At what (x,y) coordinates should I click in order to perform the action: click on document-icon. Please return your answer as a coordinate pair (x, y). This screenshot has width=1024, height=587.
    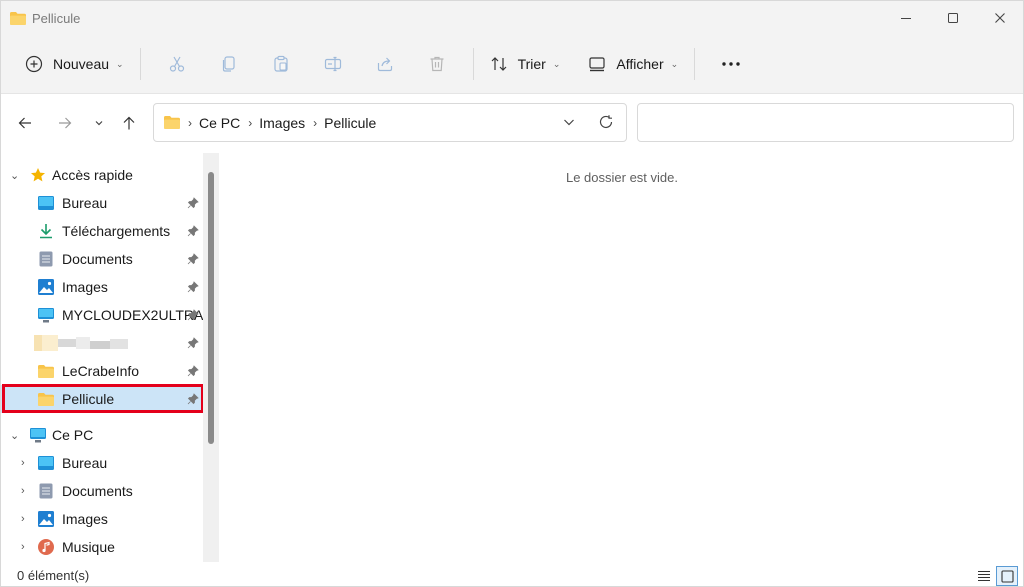
    Looking at the image, I should click on (46, 491).